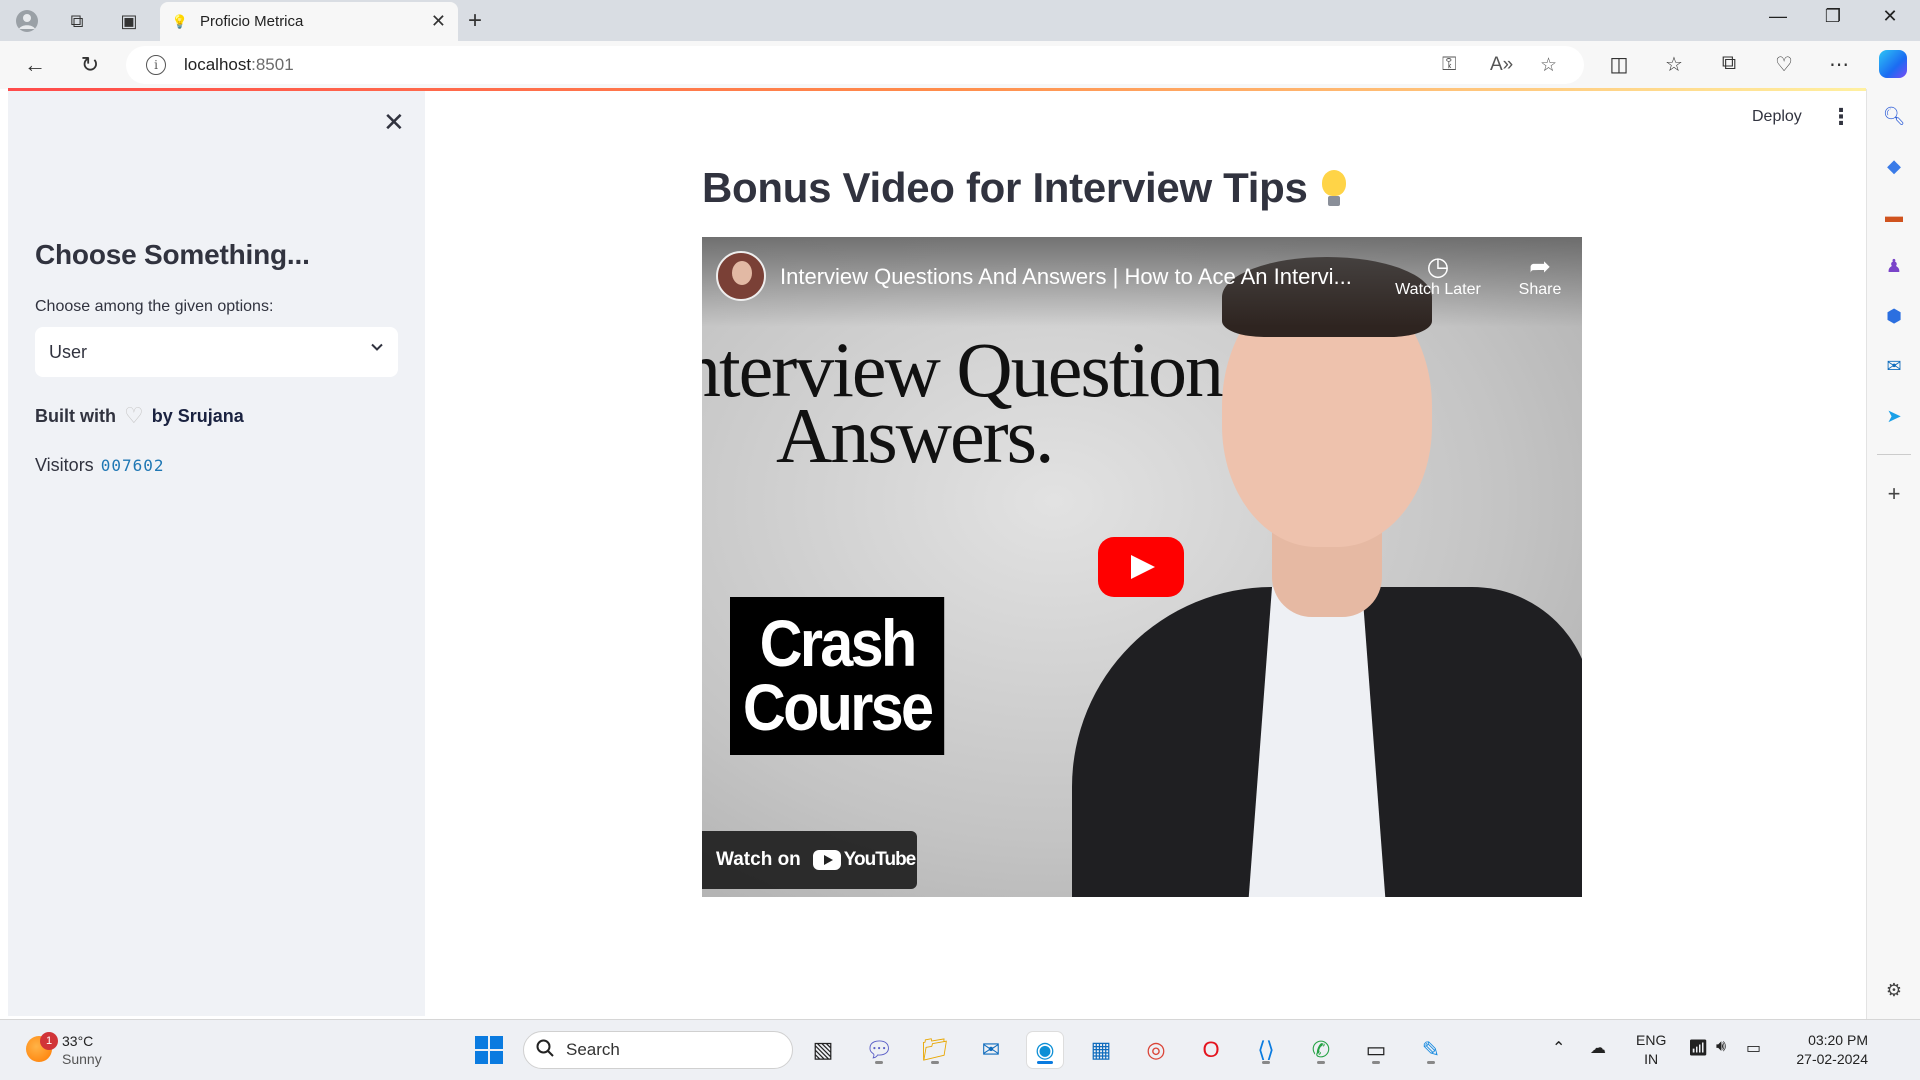  What do you see at coordinates (27, 21) in the screenshot?
I see `profile-icon` at bounding box center [27, 21].